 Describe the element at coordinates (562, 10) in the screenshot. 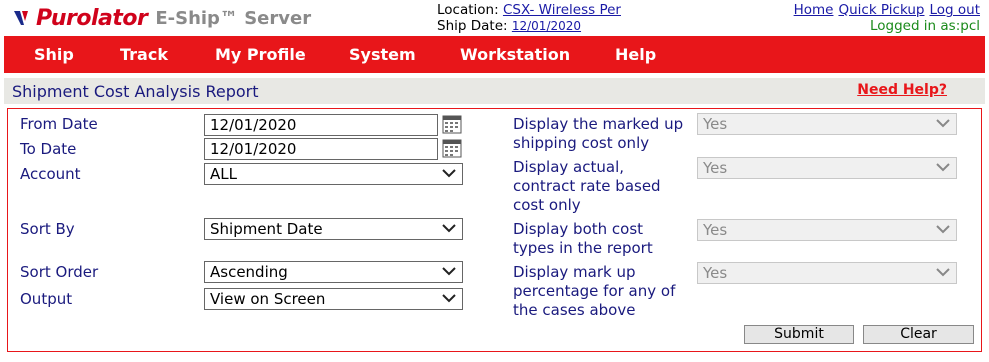

I see `location-link: CSX- Wireless Per` at that location.